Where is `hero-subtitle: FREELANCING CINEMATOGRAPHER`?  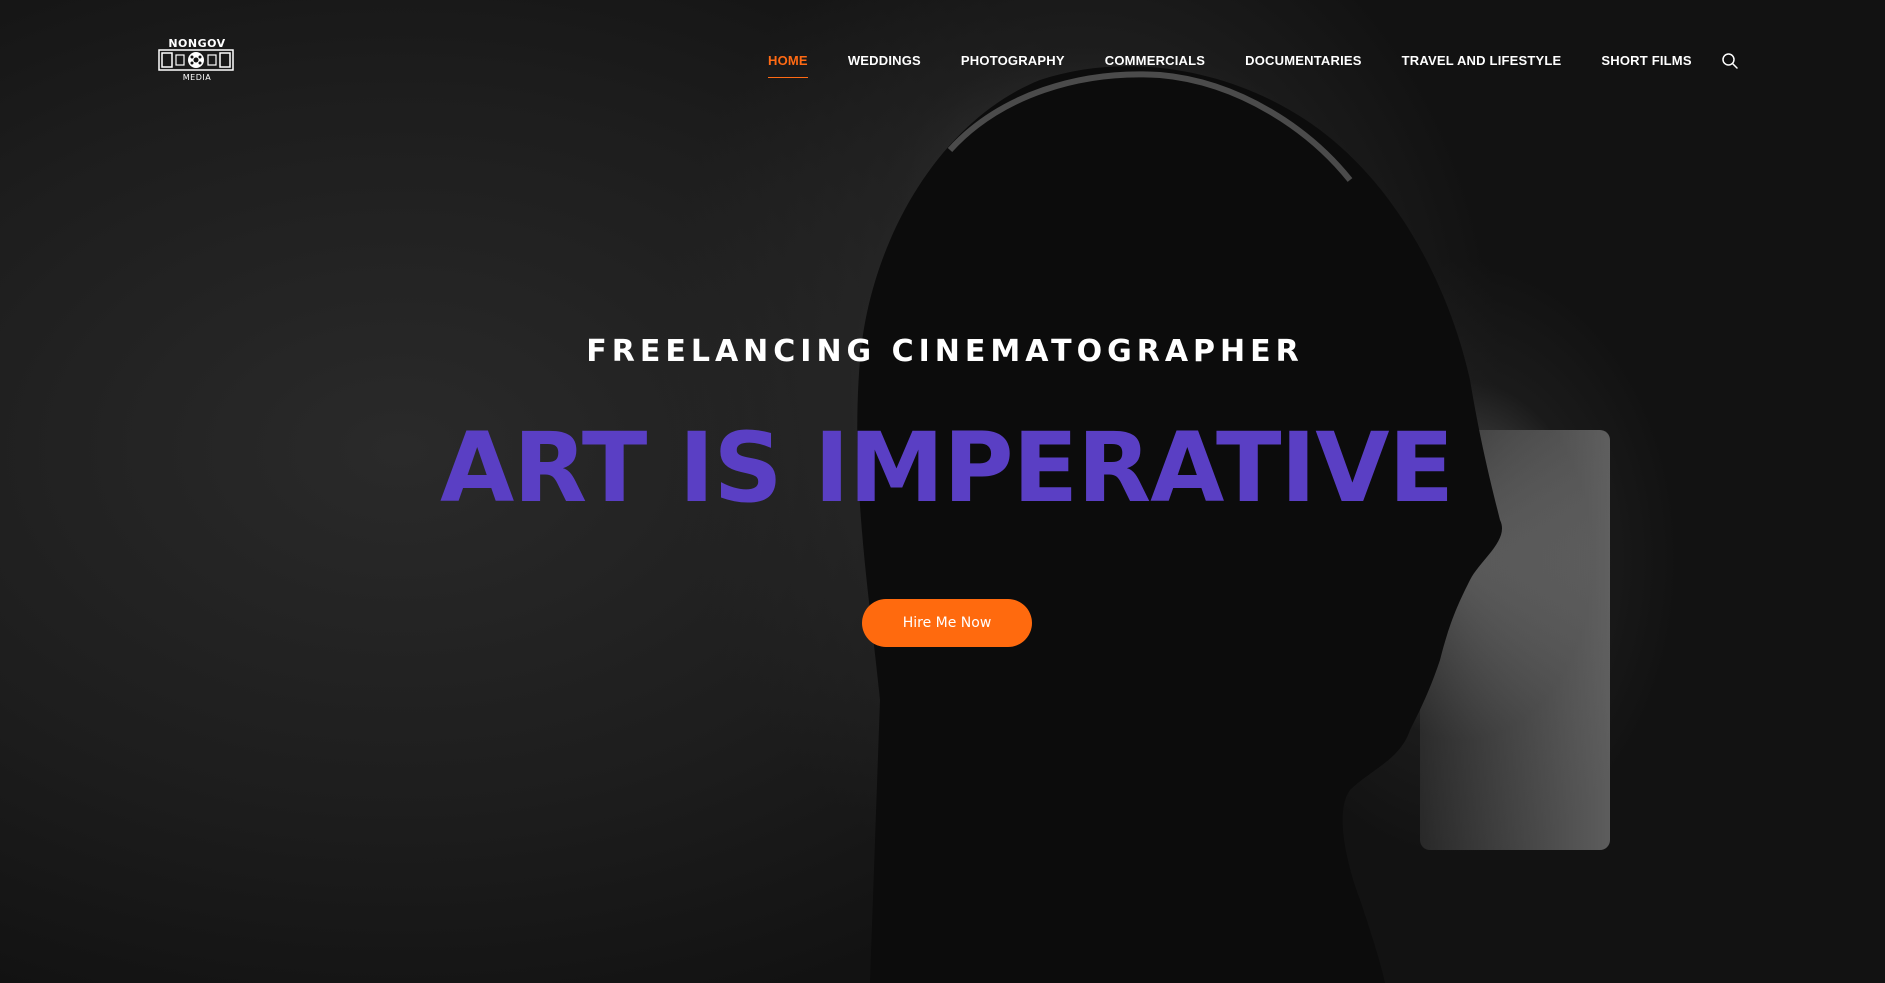 hero-subtitle: FREELANCING CINEMATOGRAPHER is located at coordinates (945, 351).